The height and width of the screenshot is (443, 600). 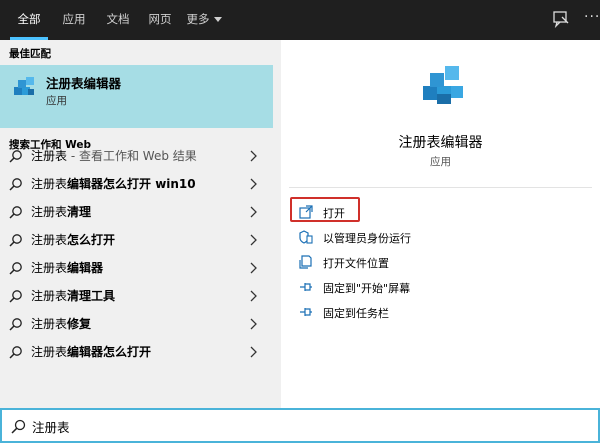 I want to click on top-bar: 全部 应用 文档 网页 更多 ···, so click(x=300, y=20).